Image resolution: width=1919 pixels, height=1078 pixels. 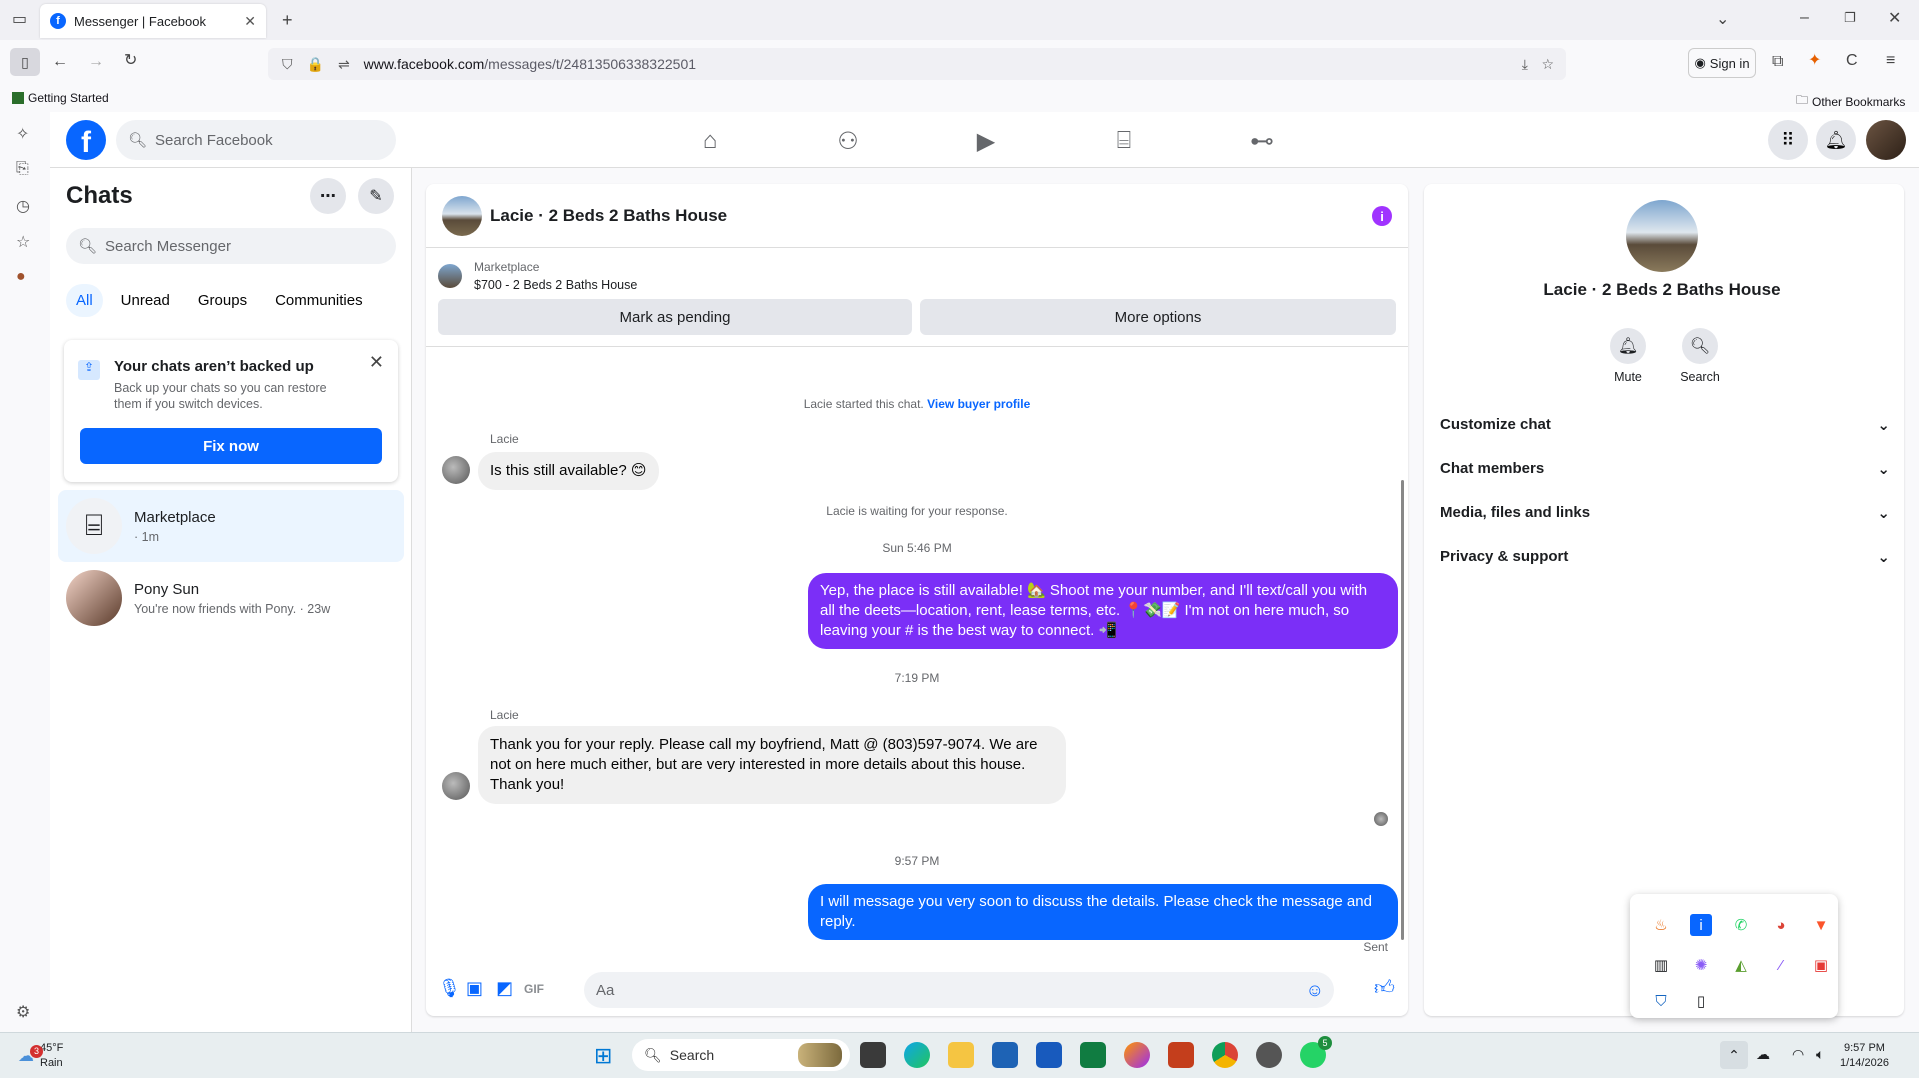 I want to click on section-media-files-links: Media, files and links ⌄, so click(x=1665, y=513).